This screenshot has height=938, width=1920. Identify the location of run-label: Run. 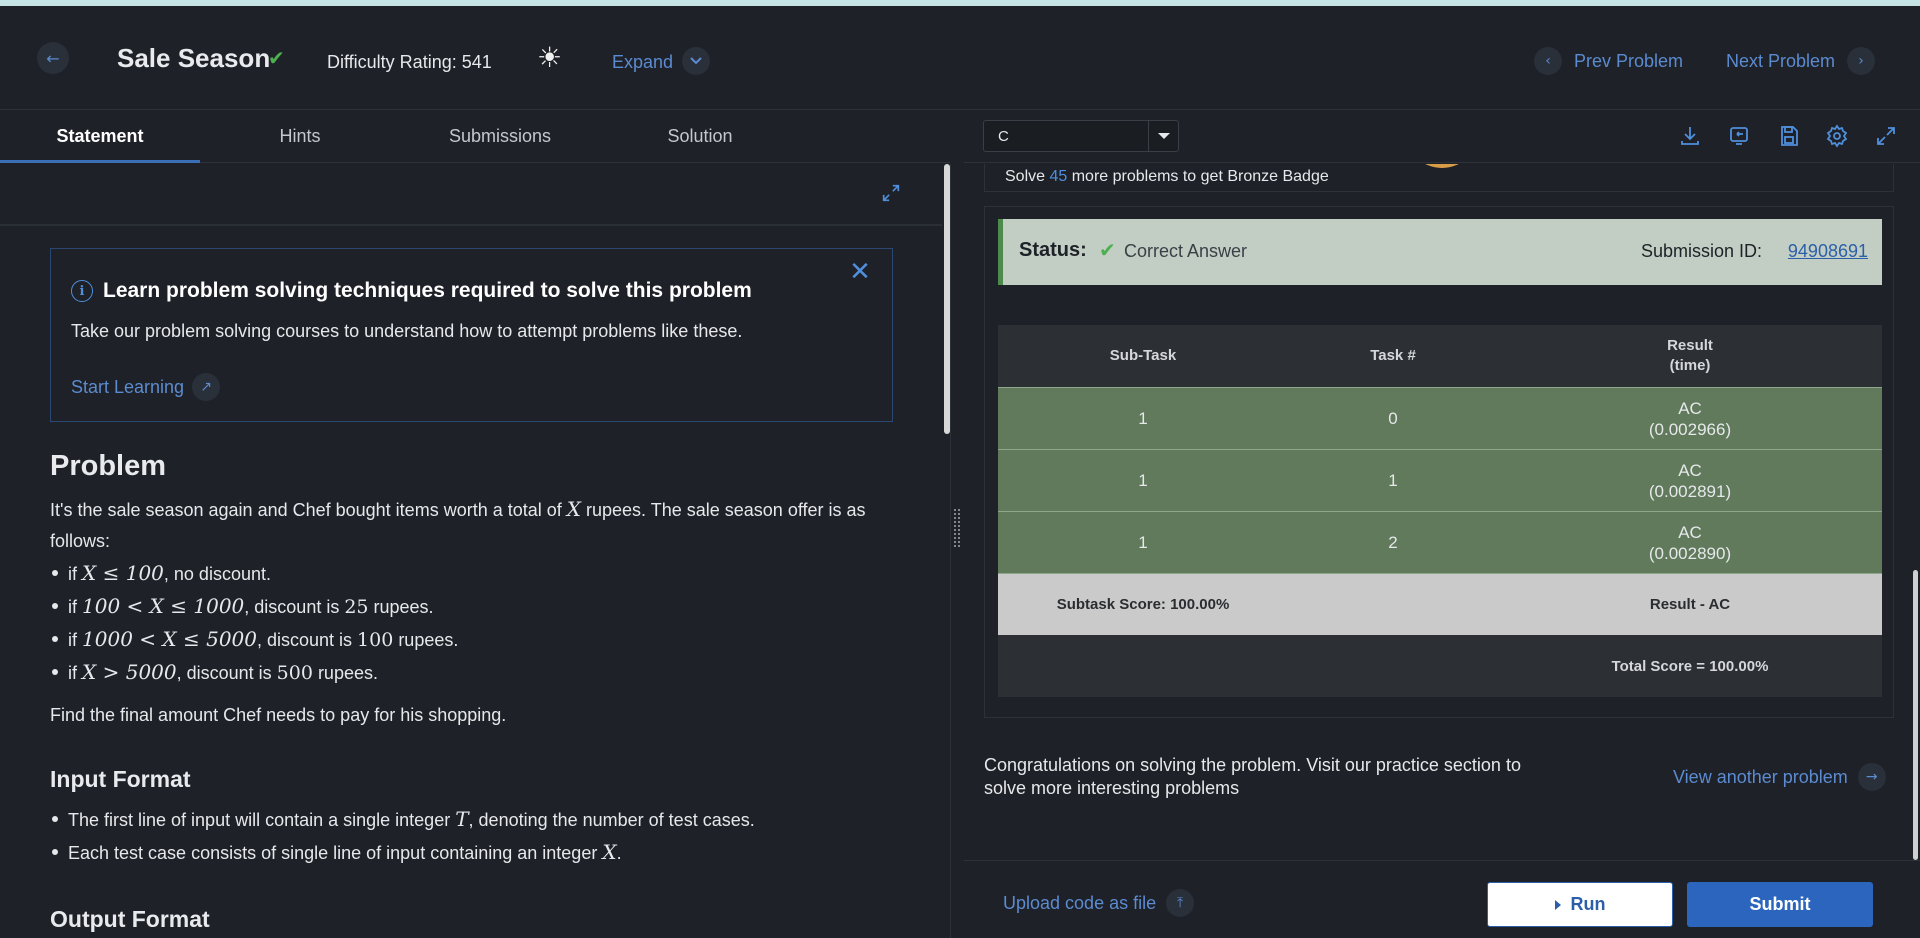
(1588, 904).